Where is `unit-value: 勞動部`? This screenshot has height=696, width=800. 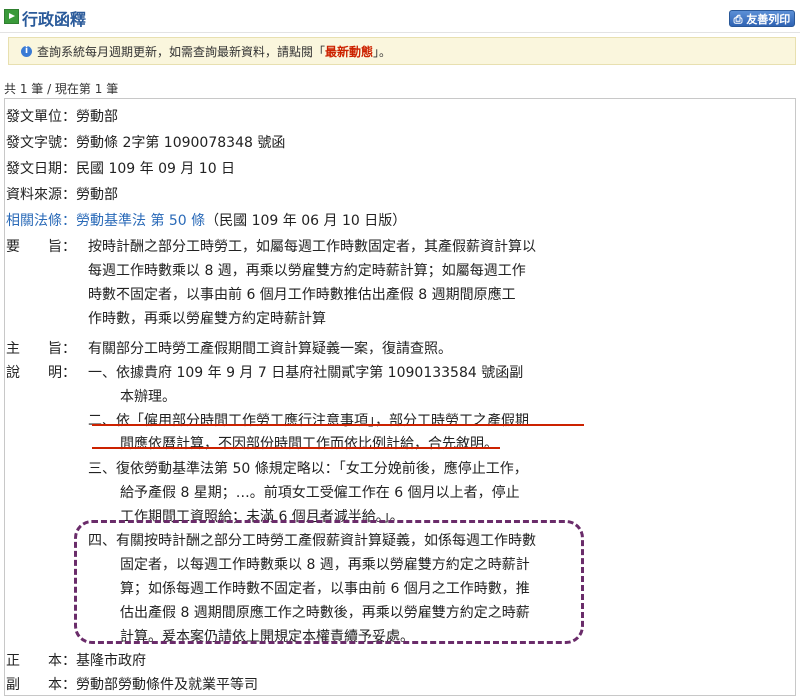 unit-value: 勞動部 is located at coordinates (97, 117).